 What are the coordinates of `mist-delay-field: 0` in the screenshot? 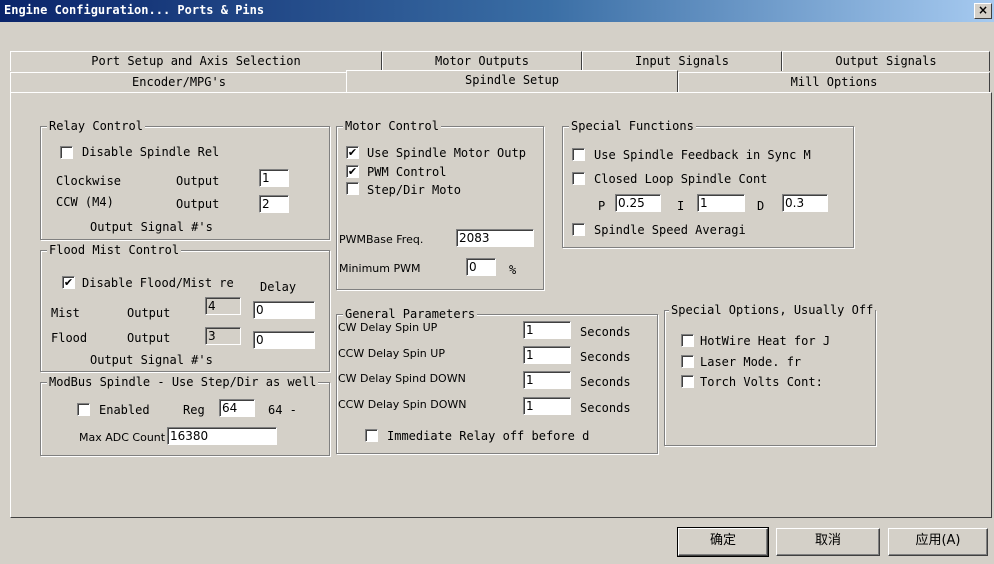 It's located at (284, 310).